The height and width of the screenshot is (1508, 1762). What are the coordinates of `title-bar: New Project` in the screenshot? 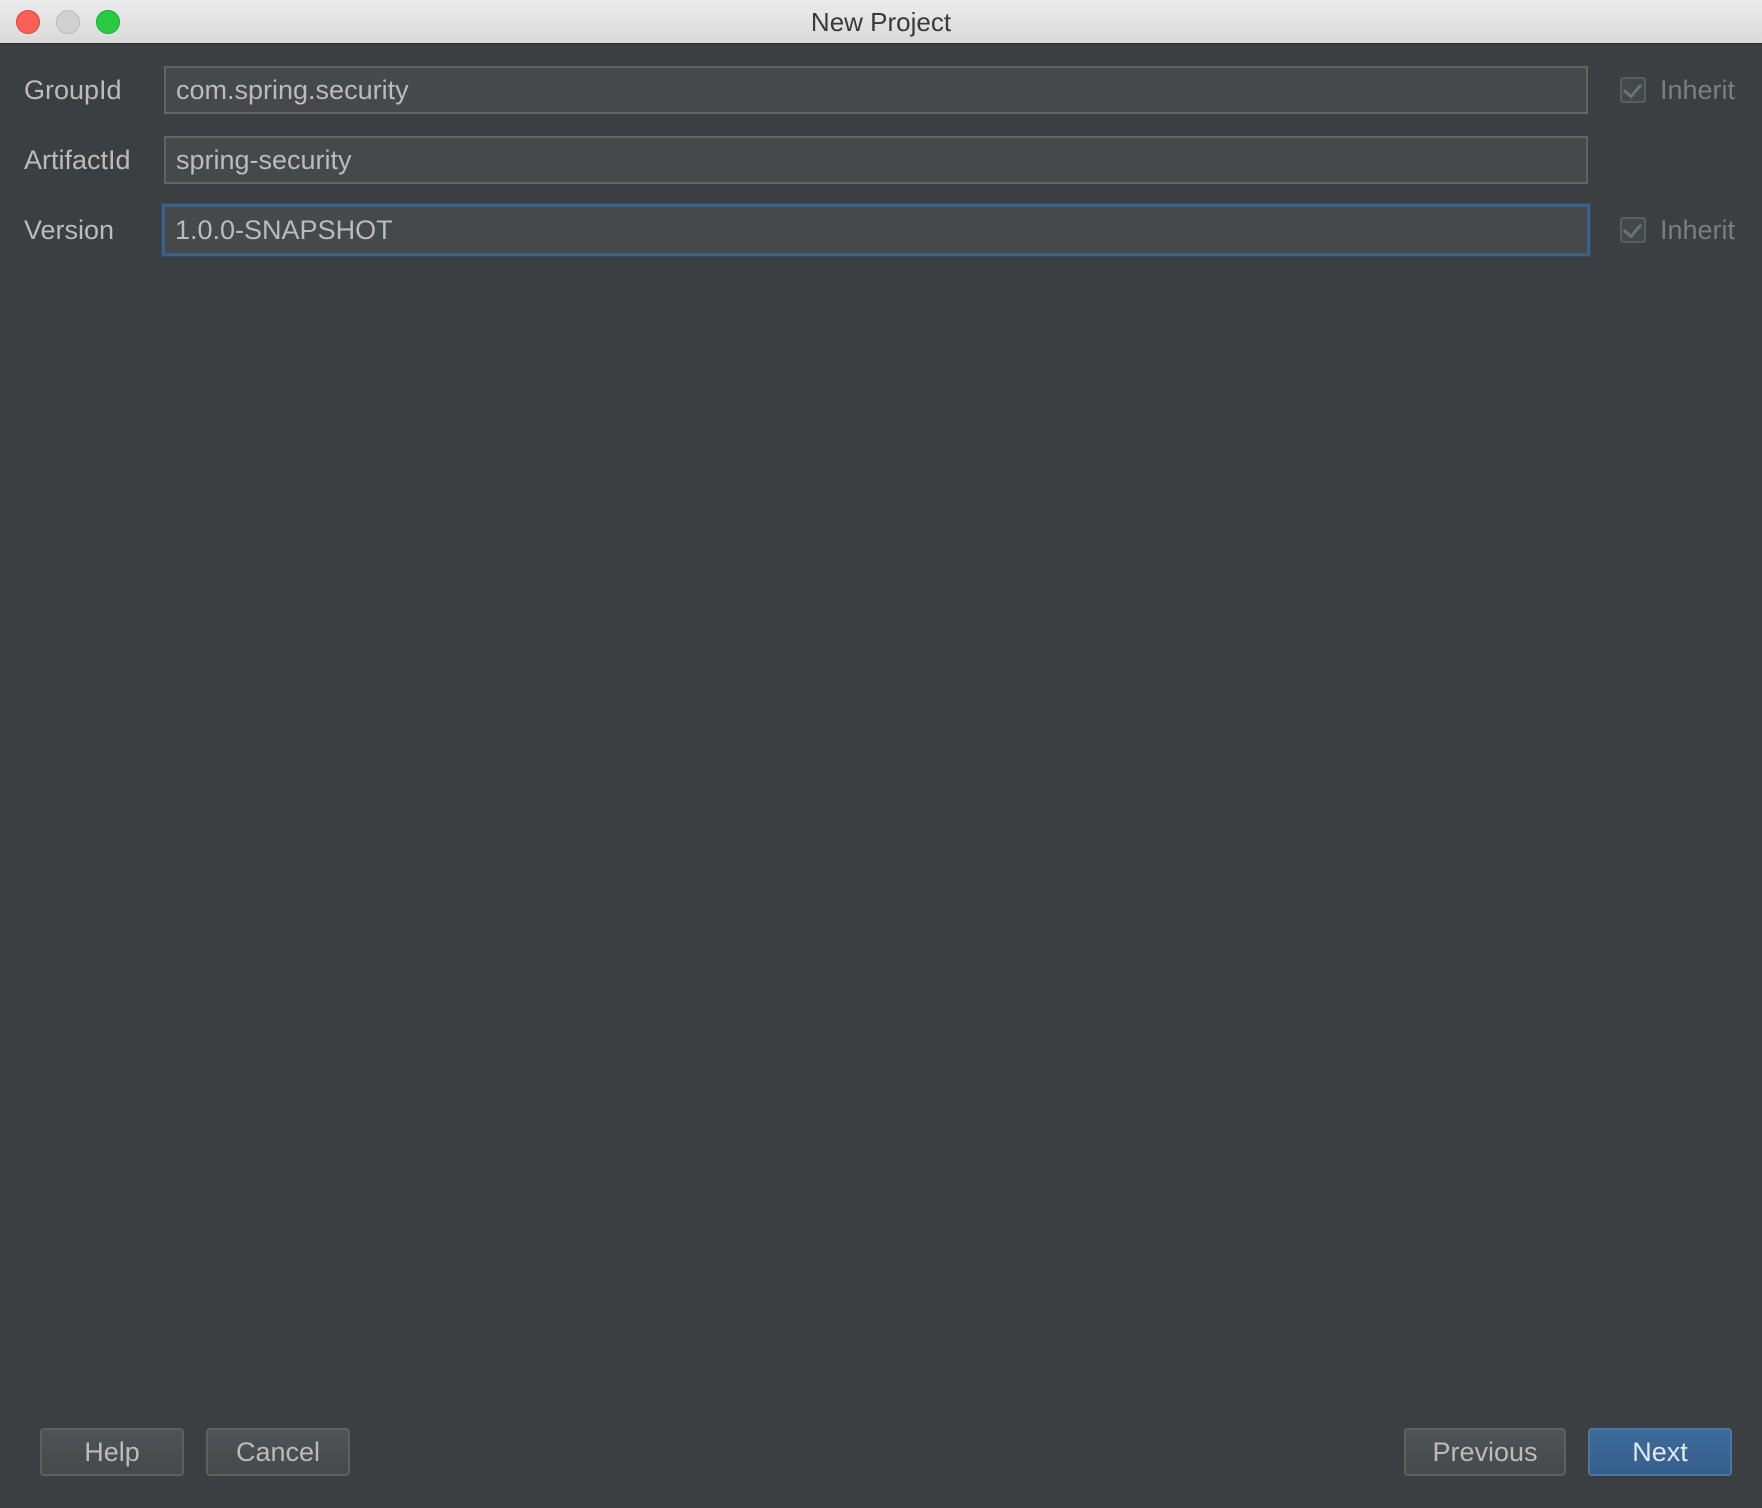 It's located at (881, 22).